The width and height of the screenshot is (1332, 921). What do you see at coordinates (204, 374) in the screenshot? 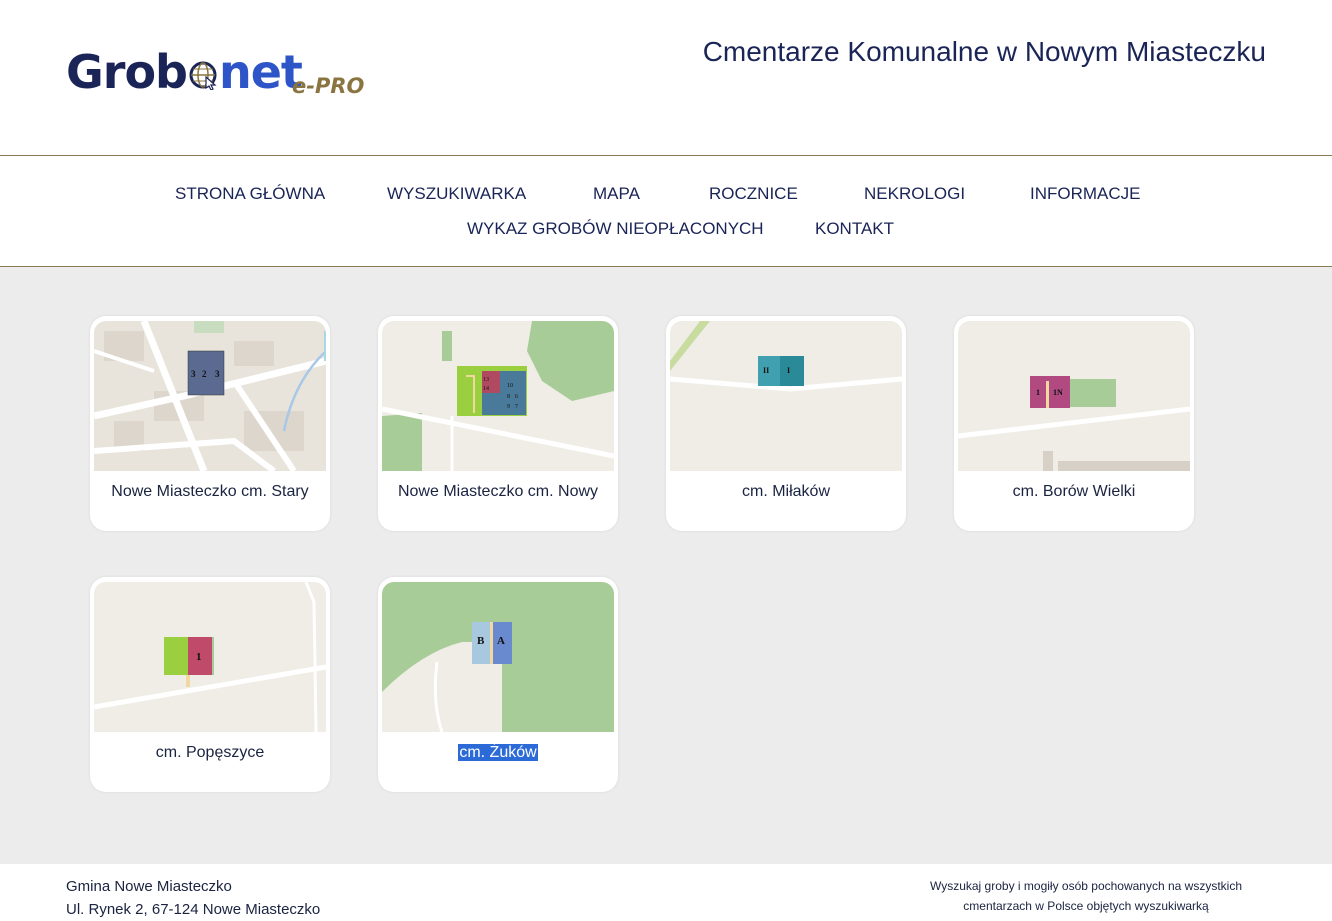
I see `section-label: 2` at bounding box center [204, 374].